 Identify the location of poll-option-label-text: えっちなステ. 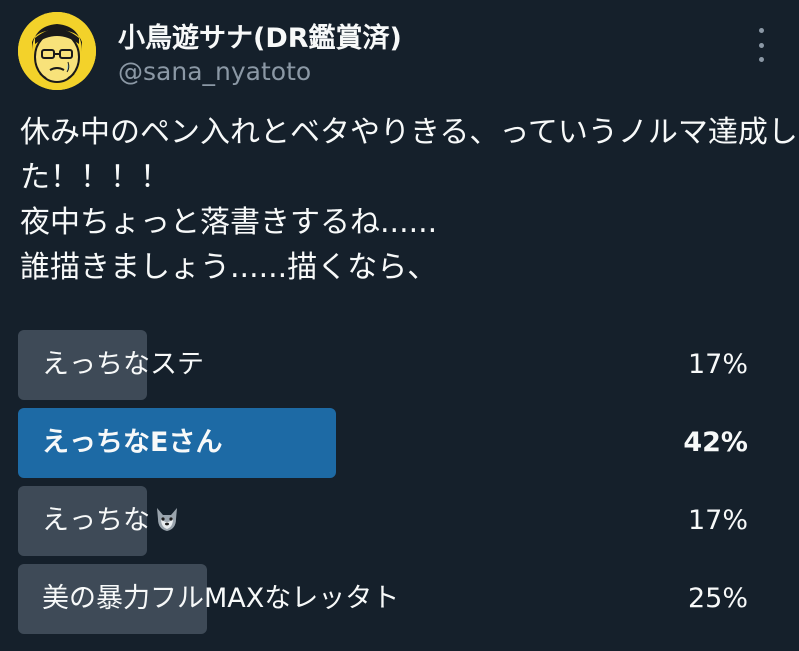
(123, 364).